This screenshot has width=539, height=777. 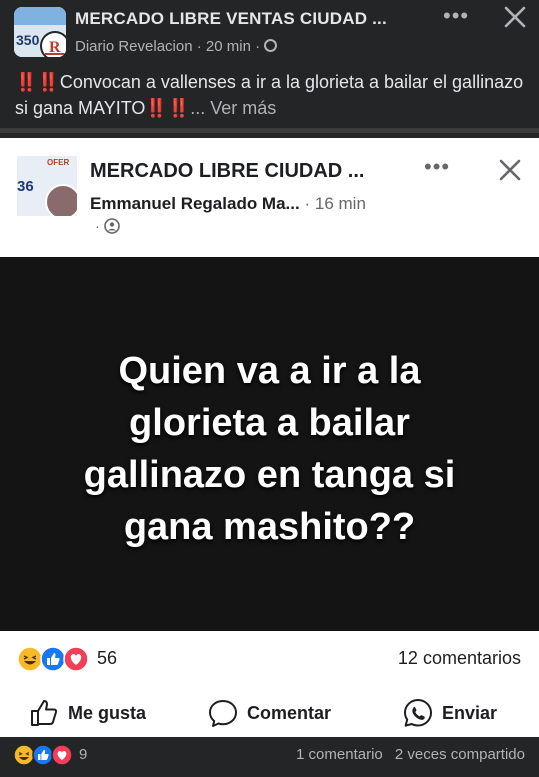 I want to click on shared-post-privacy: ·, so click(x=107, y=226).